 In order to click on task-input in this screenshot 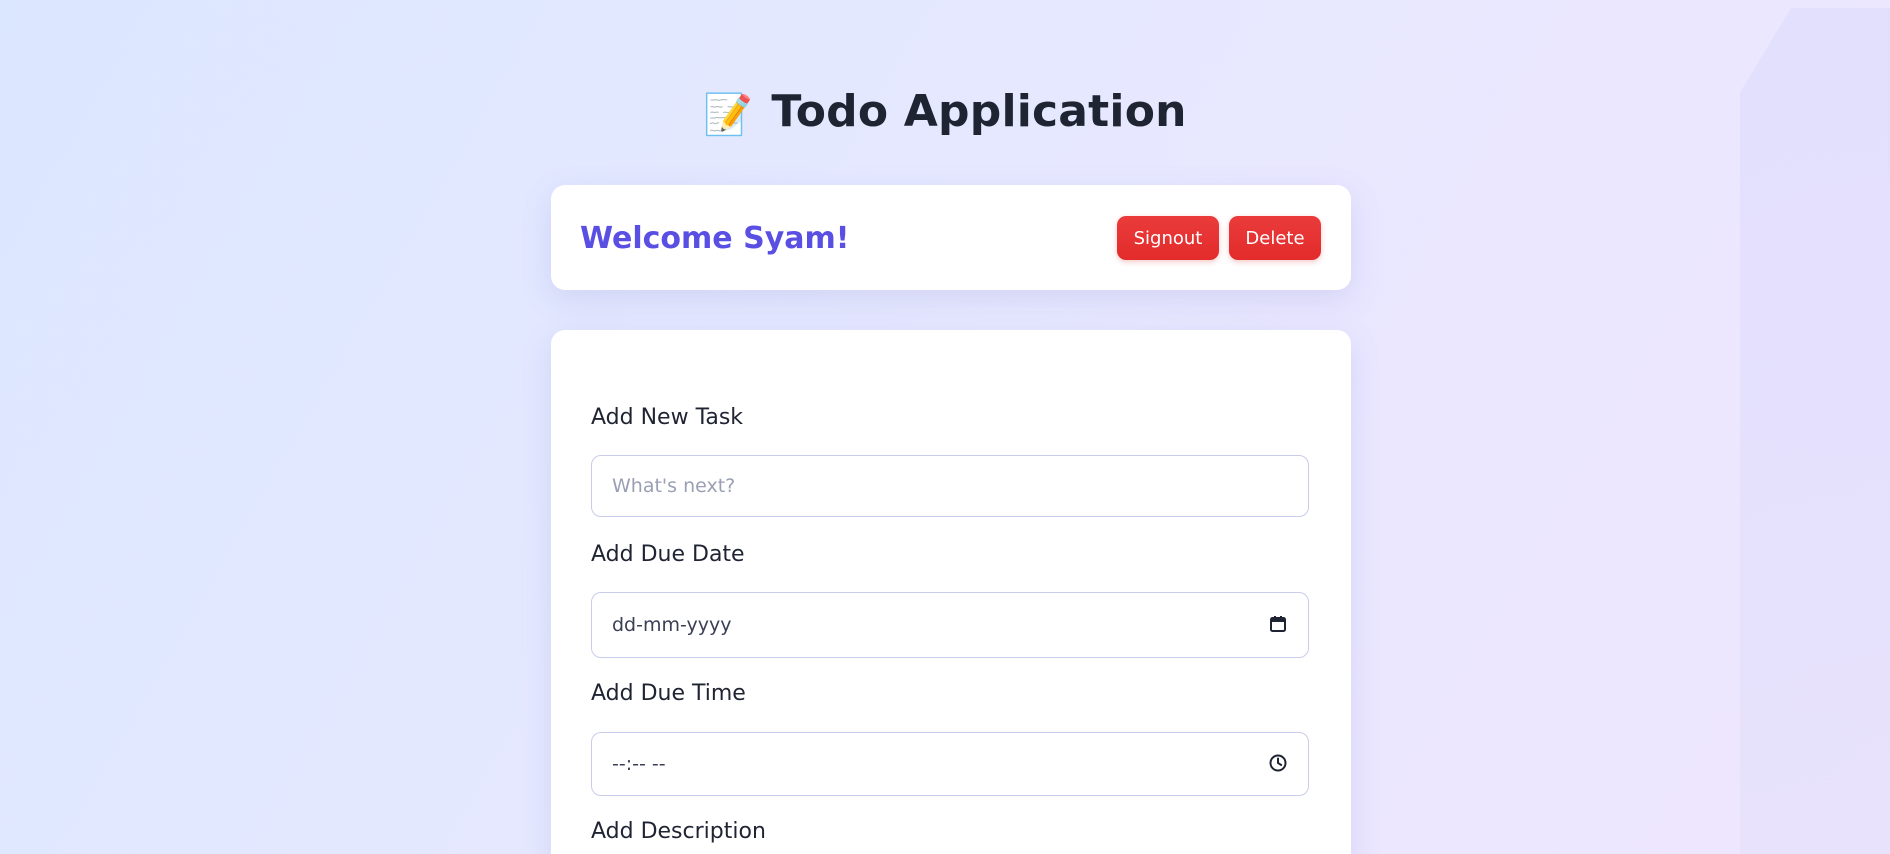, I will do `click(950, 486)`.